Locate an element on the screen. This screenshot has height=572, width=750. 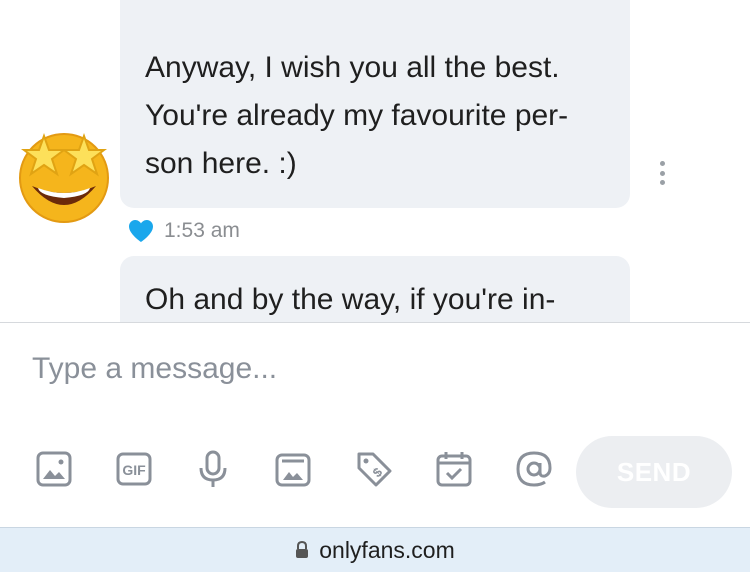
message-timestamp: 1:53 am is located at coordinates (202, 230).